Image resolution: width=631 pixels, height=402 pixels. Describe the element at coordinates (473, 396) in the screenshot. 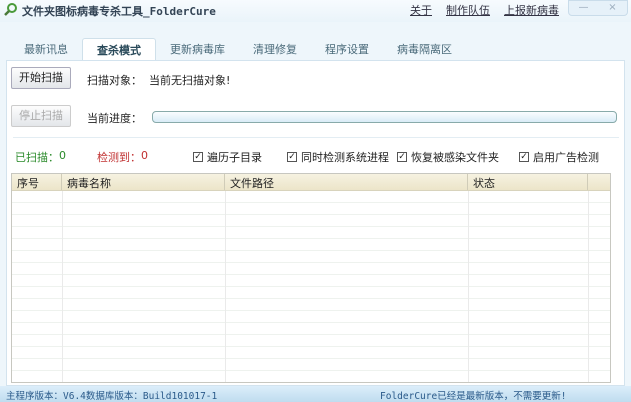

I see `update-status: FolderCure已经是最新版本，不需要更新!` at that location.